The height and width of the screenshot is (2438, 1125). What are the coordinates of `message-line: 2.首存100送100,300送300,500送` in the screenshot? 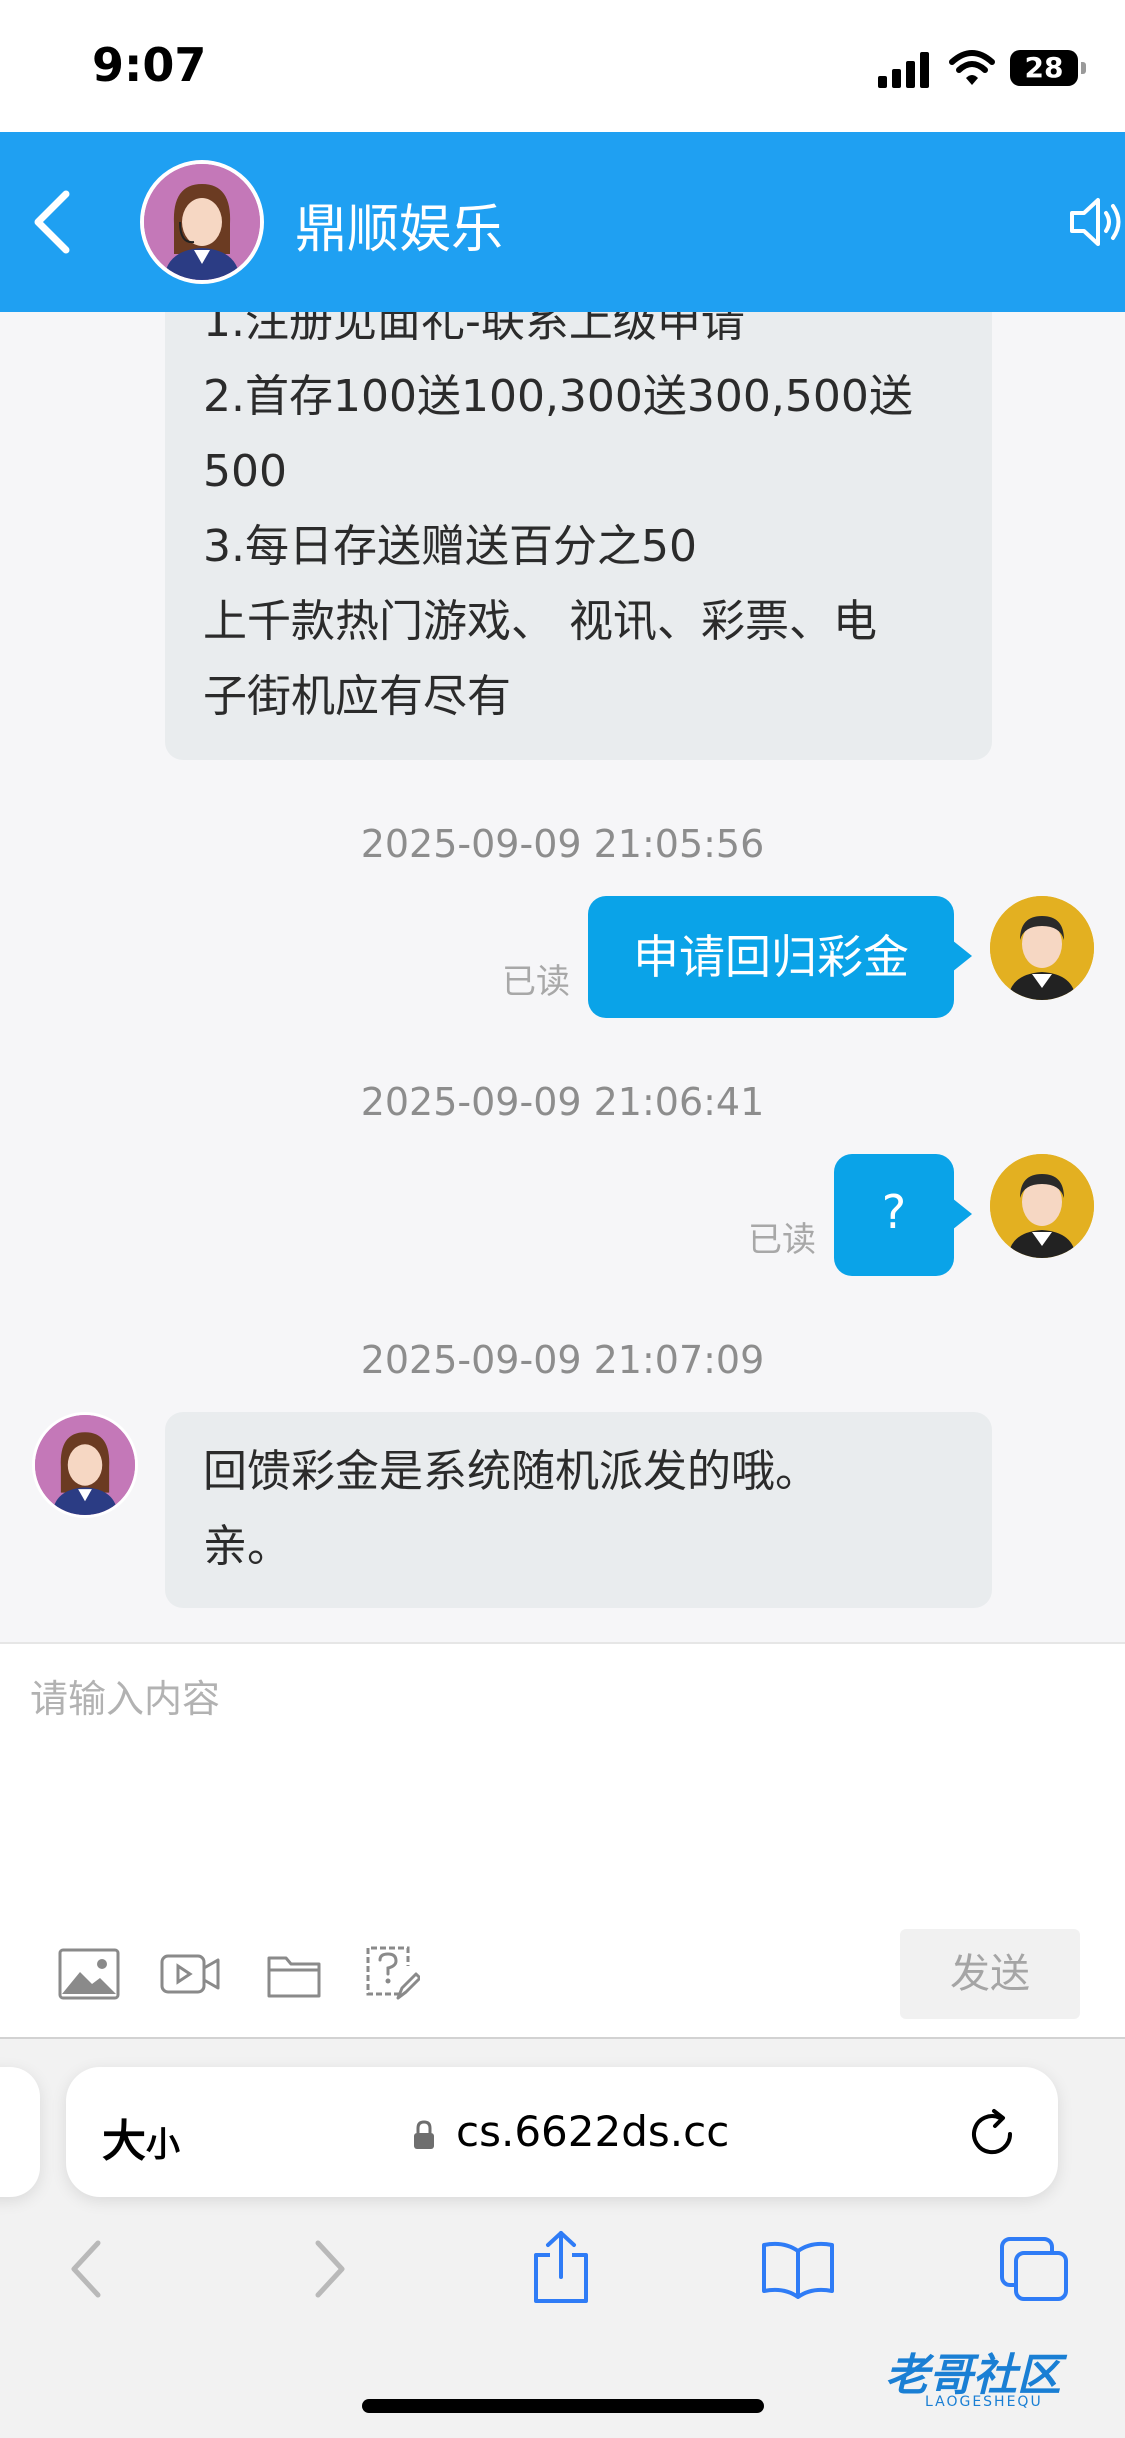 It's located at (558, 396).